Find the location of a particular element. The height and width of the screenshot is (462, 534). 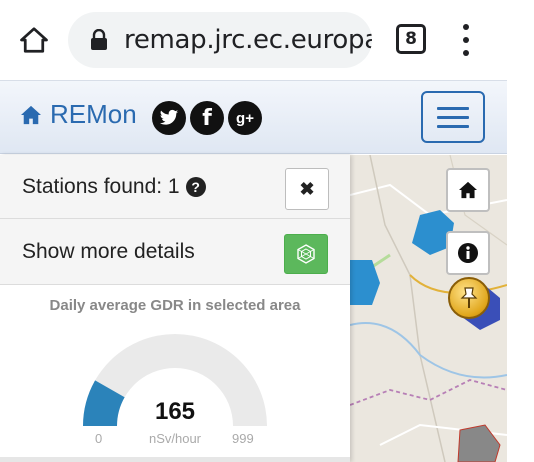

brand-link: REMon is located at coordinates (78, 114).